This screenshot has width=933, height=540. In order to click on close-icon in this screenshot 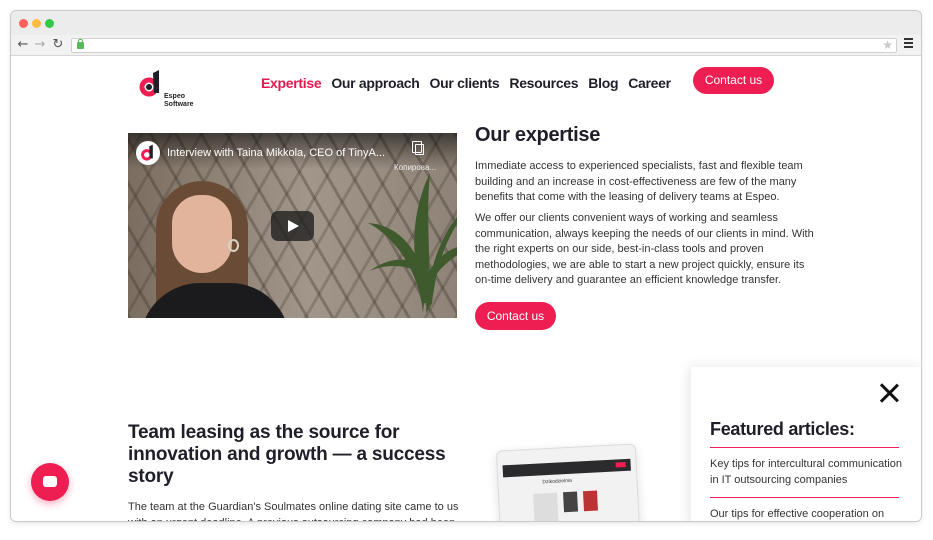, I will do `click(889, 393)`.